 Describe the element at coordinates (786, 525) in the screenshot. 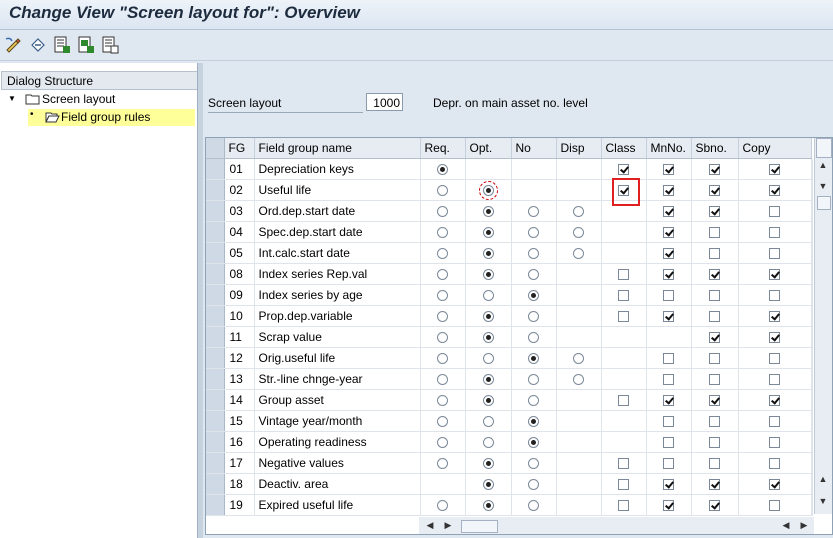

I see `scroll-left-end-icon: ◀` at that location.